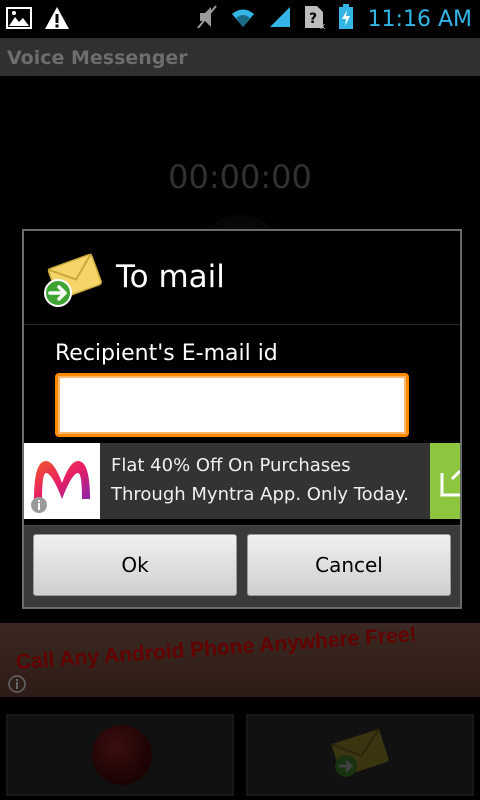 This screenshot has width=480, height=800. I want to click on app-title: Voice Messenger, so click(97, 58).